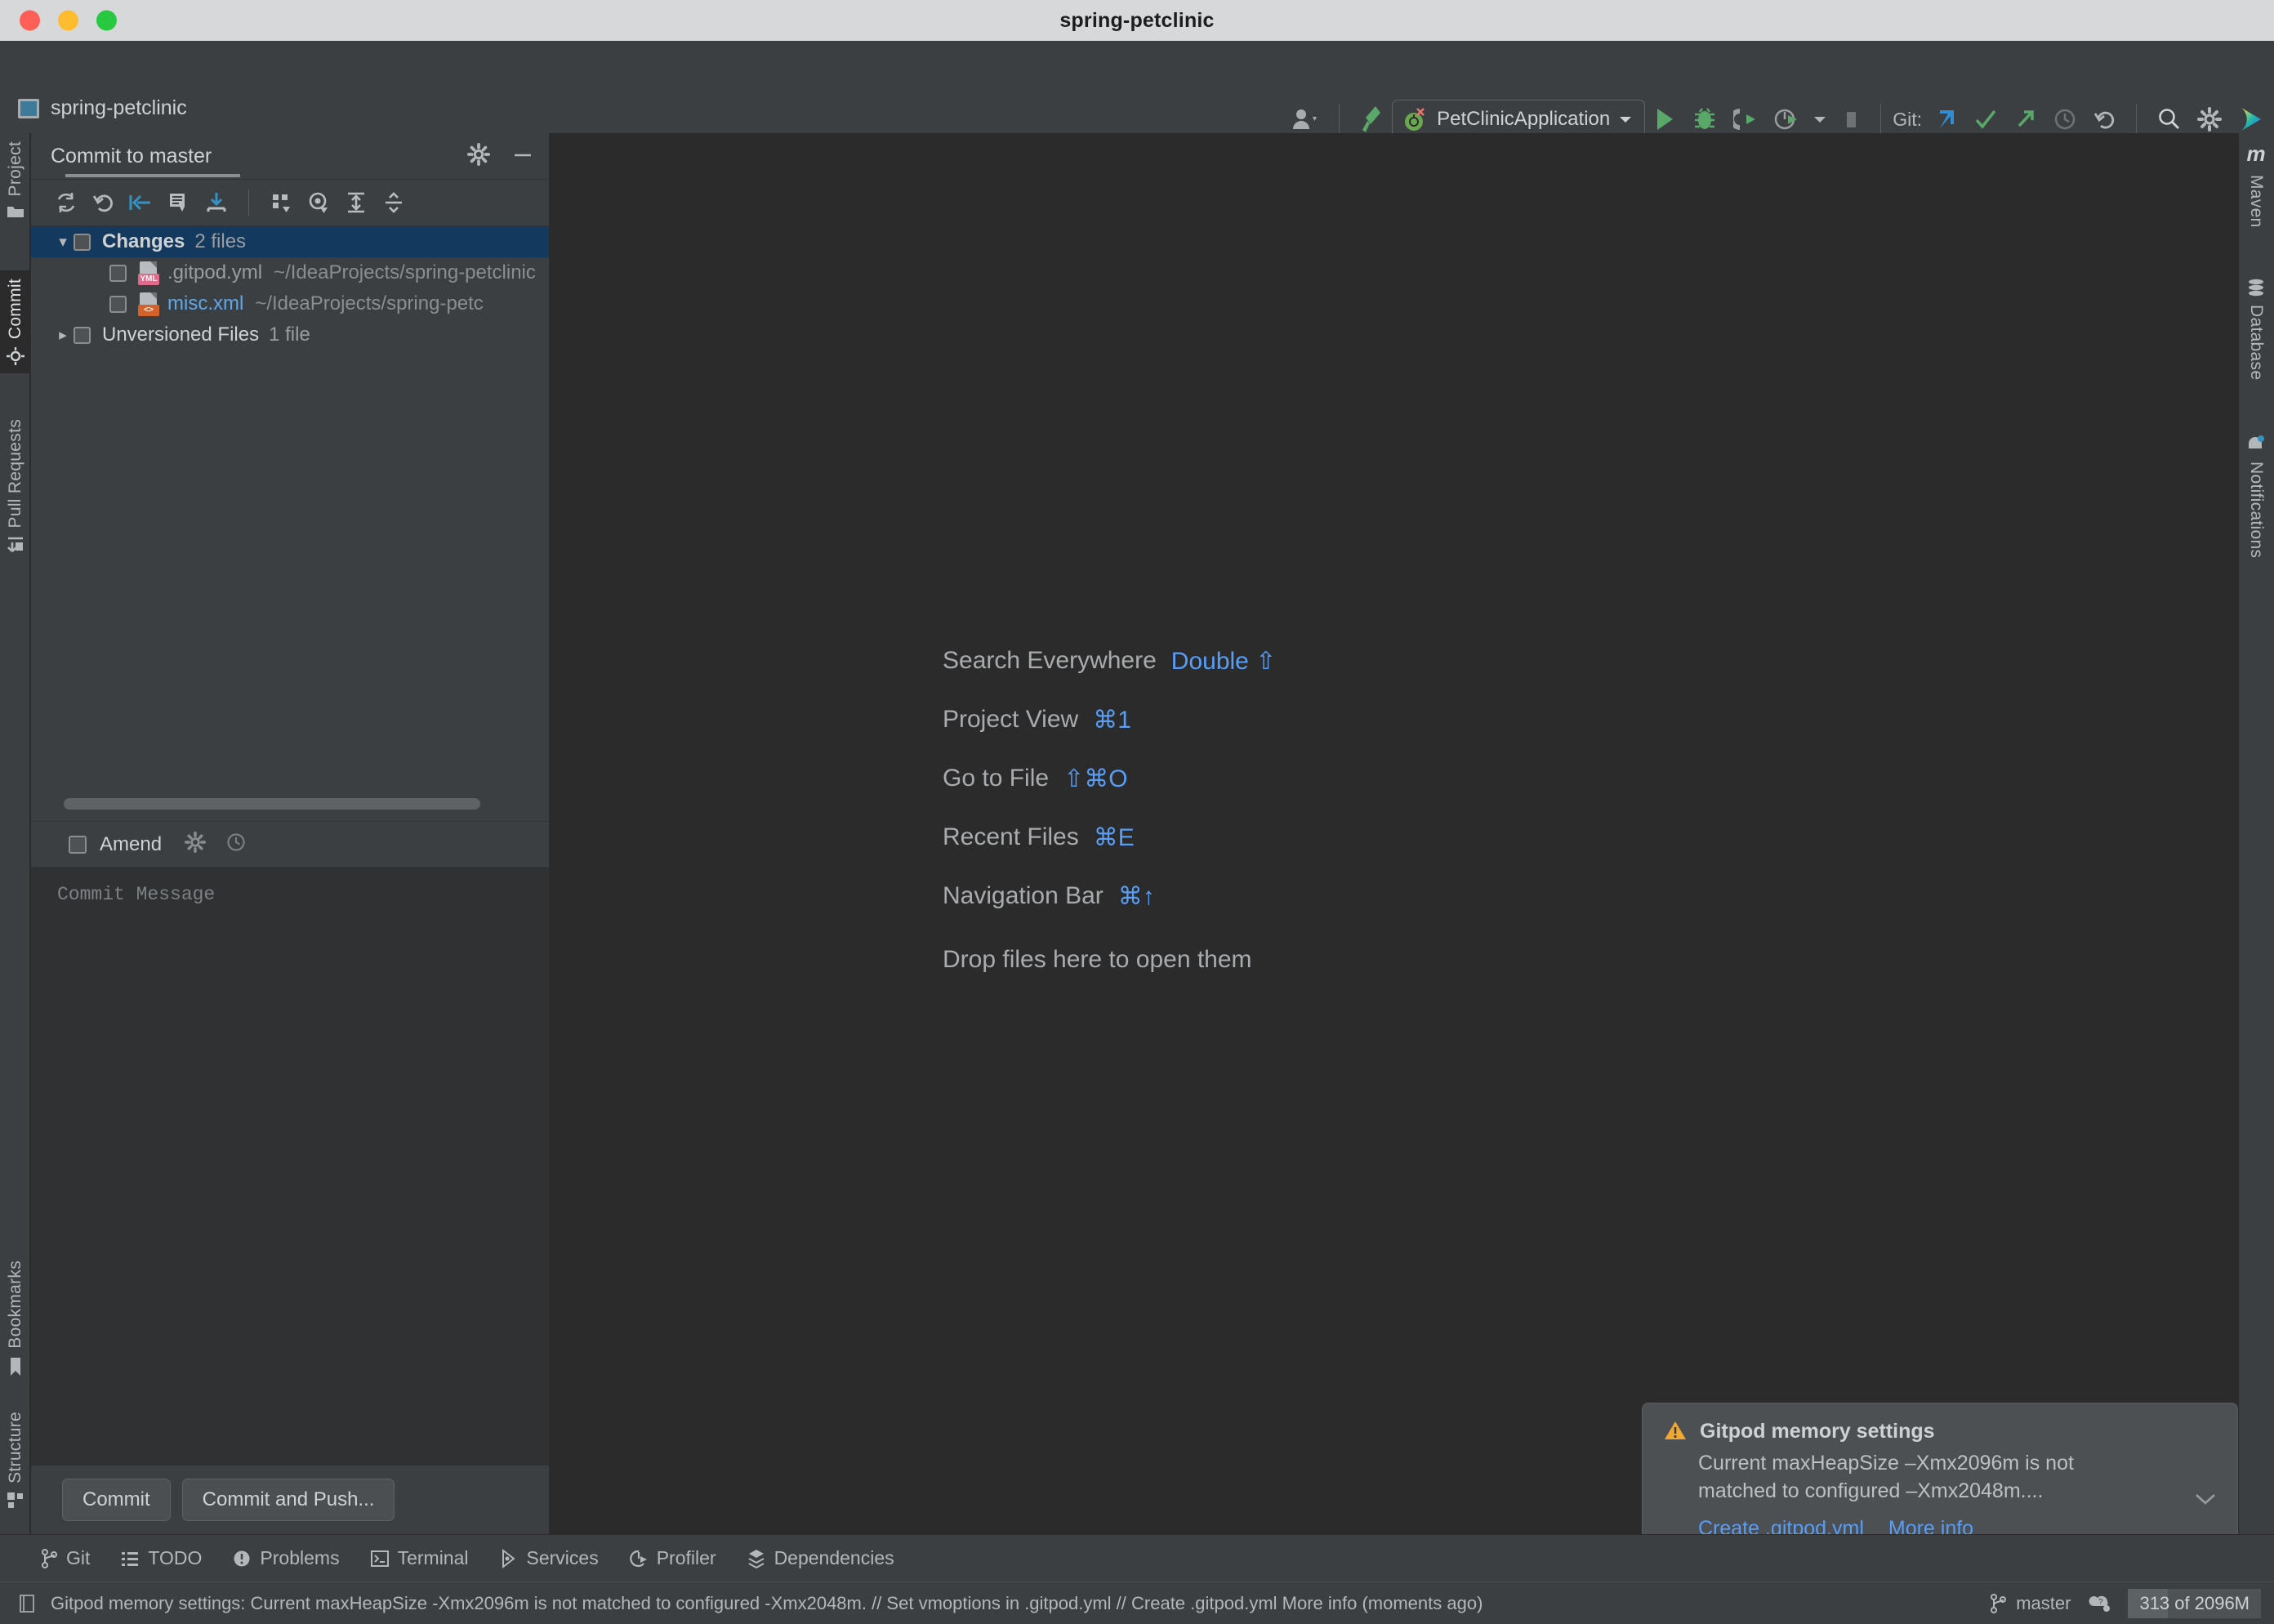 This screenshot has height=1624, width=2274. Describe the element at coordinates (1114, 837) in the screenshot. I see `shortcut-keys: ⌘E` at that location.